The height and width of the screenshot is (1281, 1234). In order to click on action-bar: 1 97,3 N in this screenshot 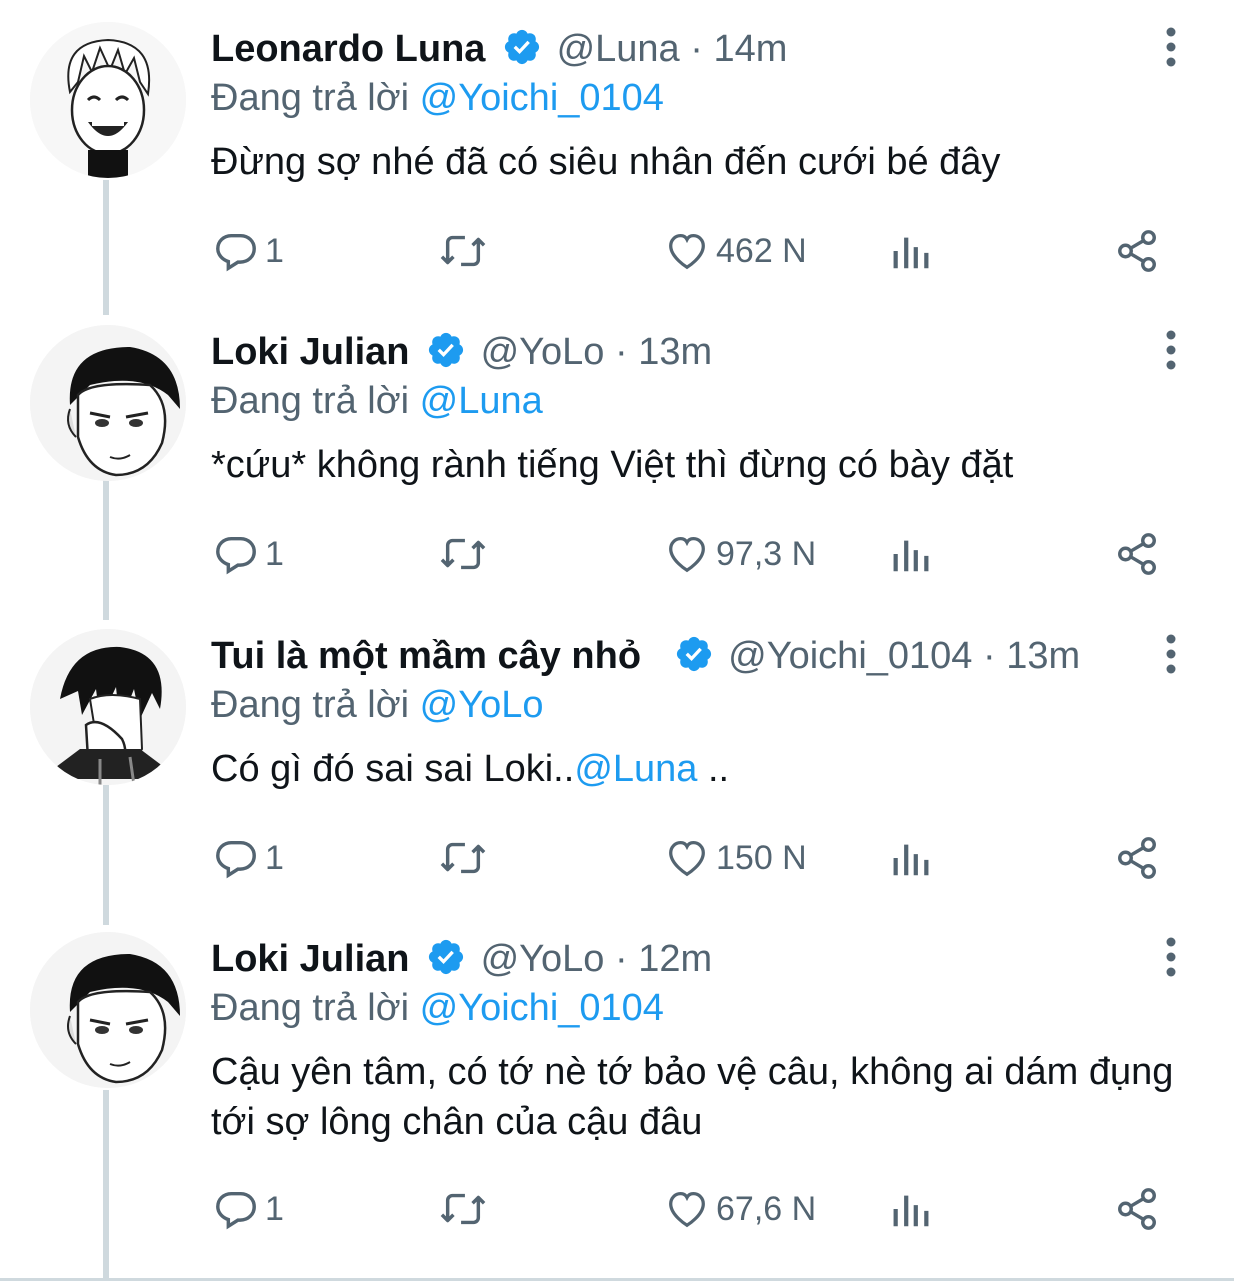, I will do `click(617, 553)`.